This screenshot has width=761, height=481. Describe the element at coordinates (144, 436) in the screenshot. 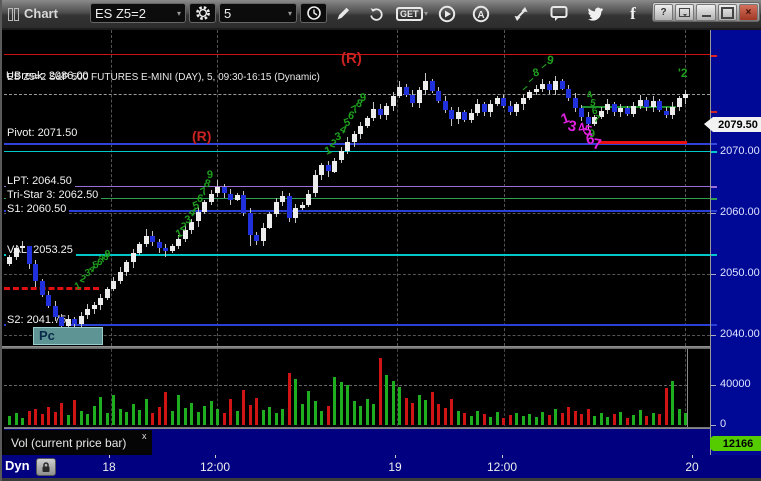

I see `close-icon: x` at that location.